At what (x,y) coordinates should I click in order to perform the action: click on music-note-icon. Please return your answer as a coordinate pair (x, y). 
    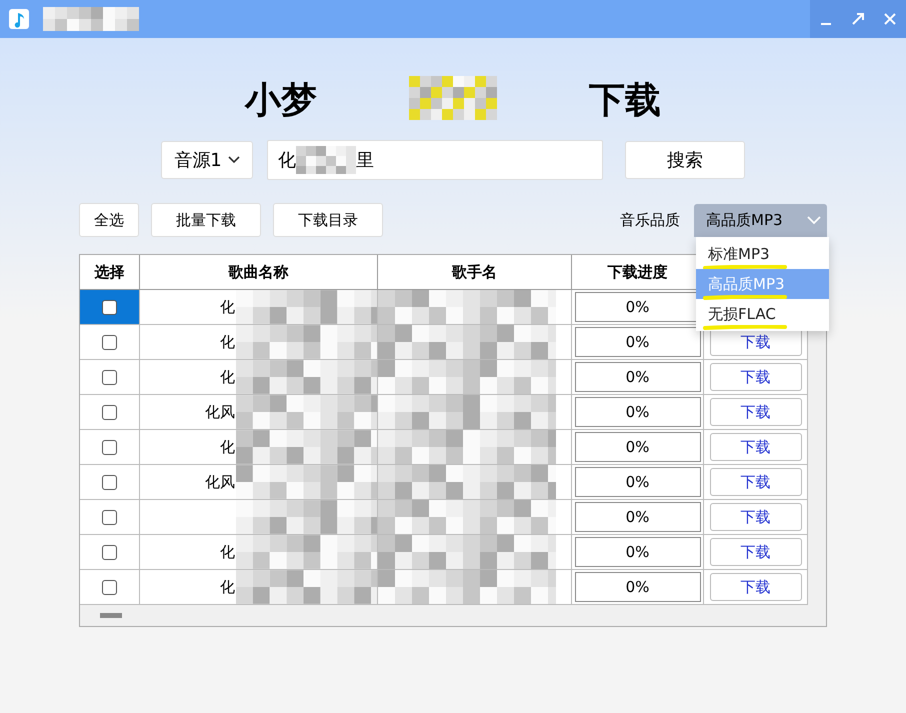
    Looking at the image, I should click on (19, 19).